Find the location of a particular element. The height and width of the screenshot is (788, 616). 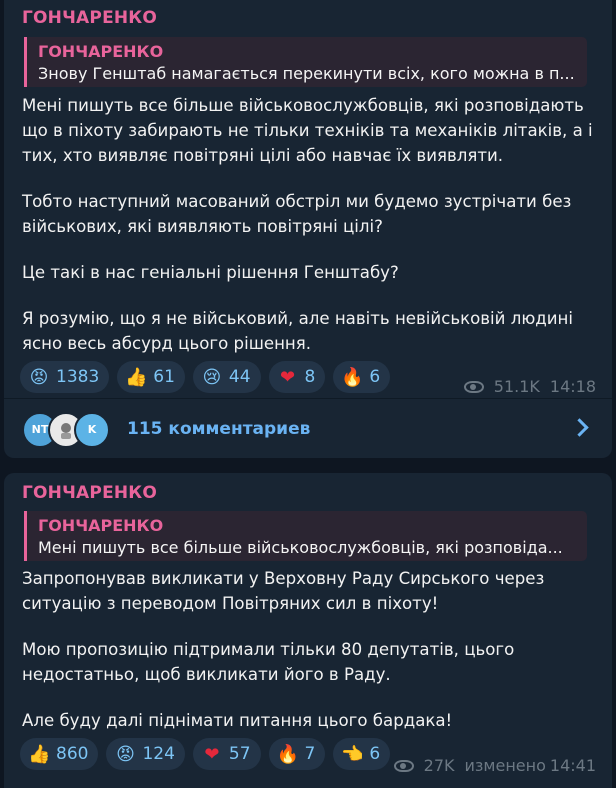

reaction-count: 860 is located at coordinates (72, 754).